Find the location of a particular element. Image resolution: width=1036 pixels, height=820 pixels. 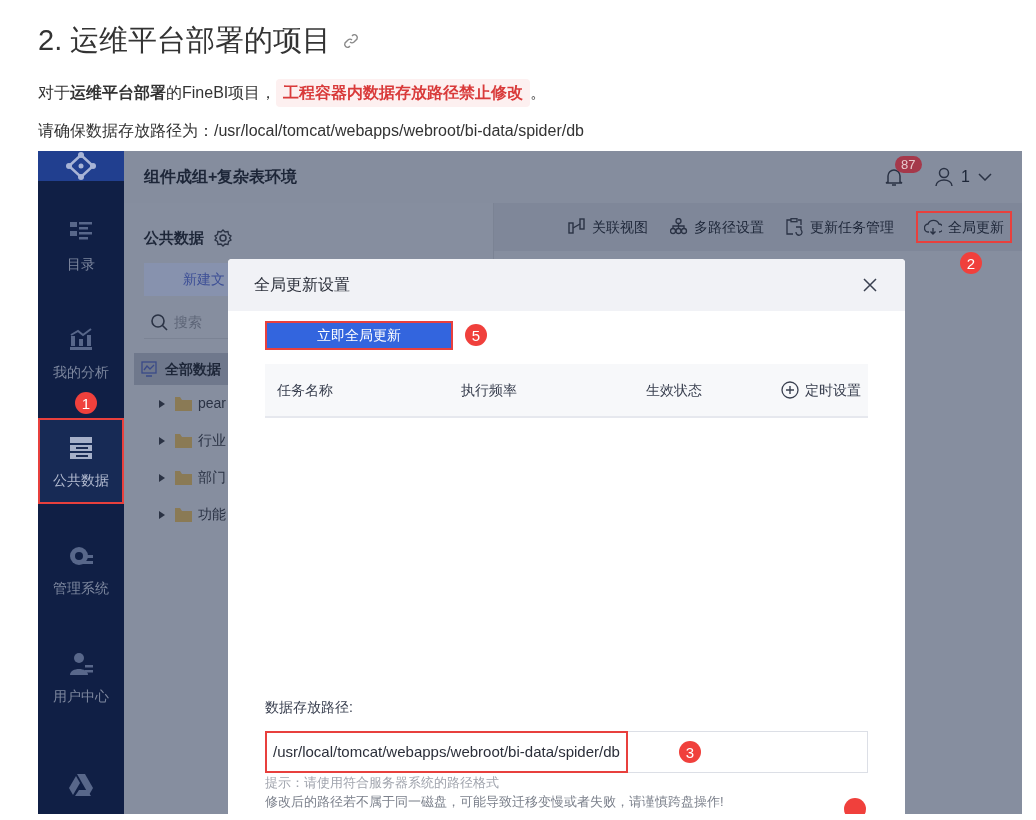

bar-chart-icon is located at coordinates (81, 340).